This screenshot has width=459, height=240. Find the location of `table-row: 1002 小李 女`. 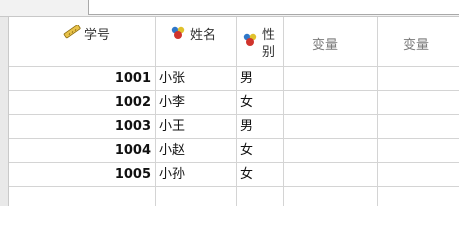

table-row: 1002 小李 女 is located at coordinates (234, 103).